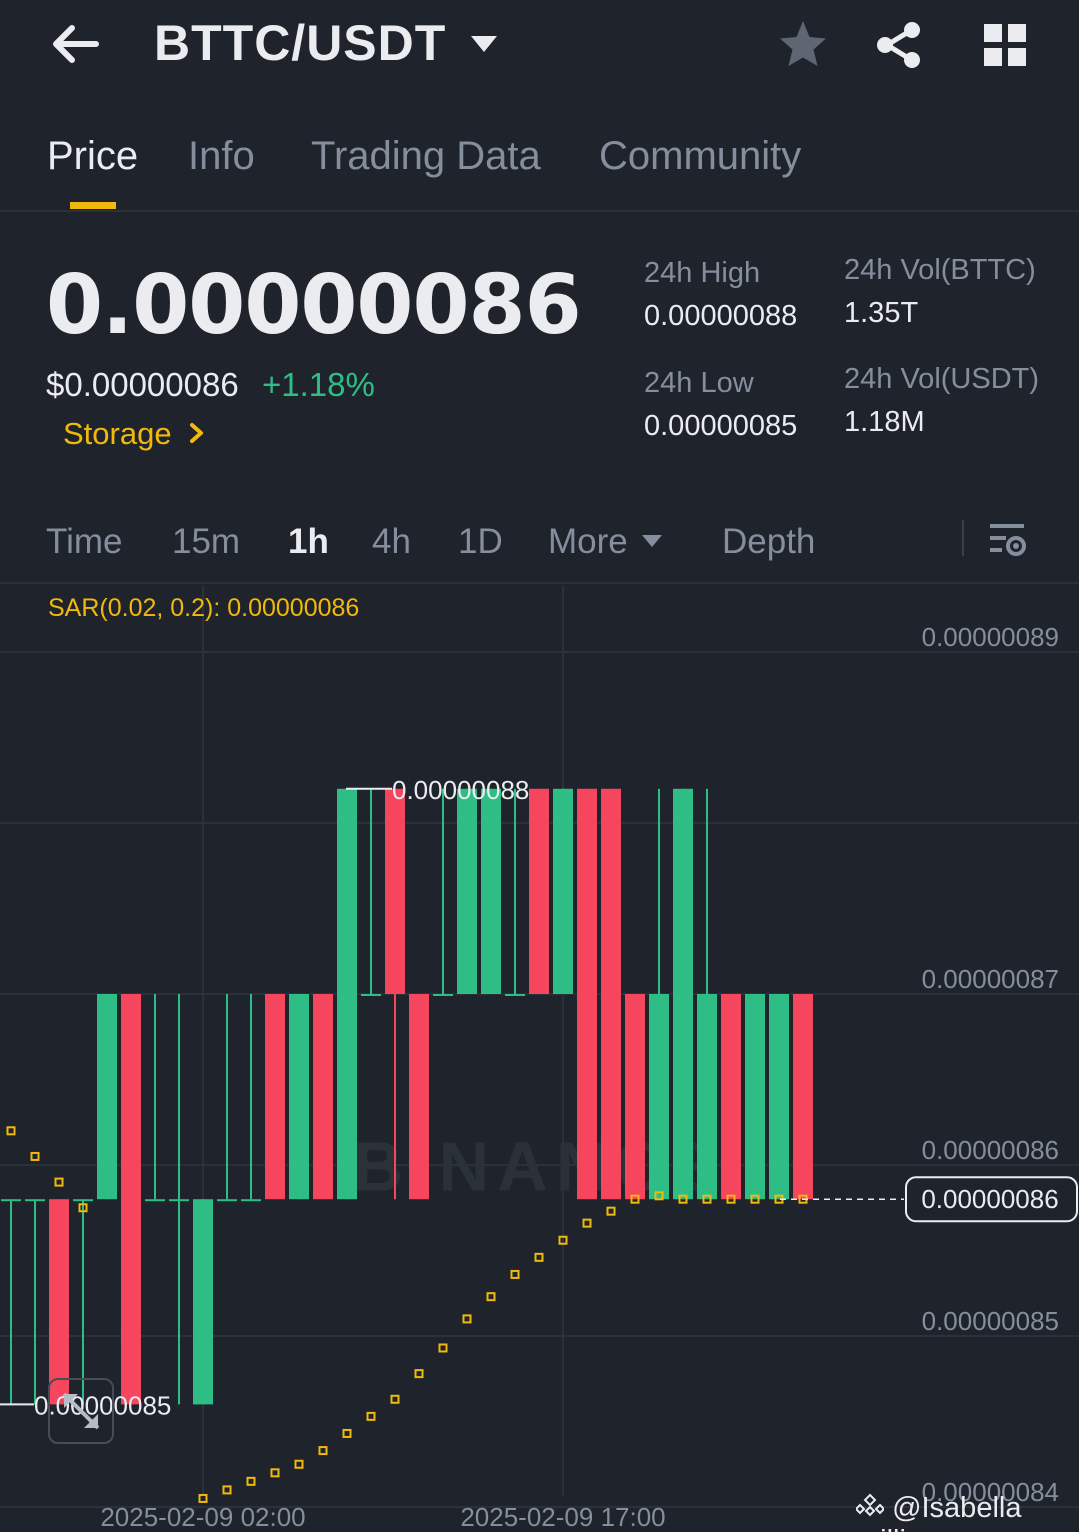 The height and width of the screenshot is (1532, 1079). What do you see at coordinates (539, 547) in the screenshot?
I see `interval-bar: Time 15m 1h 4h 1D More Depth` at bounding box center [539, 547].